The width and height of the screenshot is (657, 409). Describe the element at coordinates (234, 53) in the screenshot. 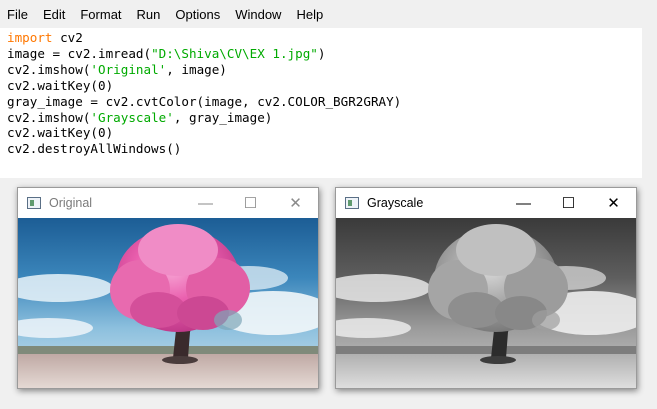

I see `code-string: "D:\Shiva\CV\EX 1.jpg"` at that location.